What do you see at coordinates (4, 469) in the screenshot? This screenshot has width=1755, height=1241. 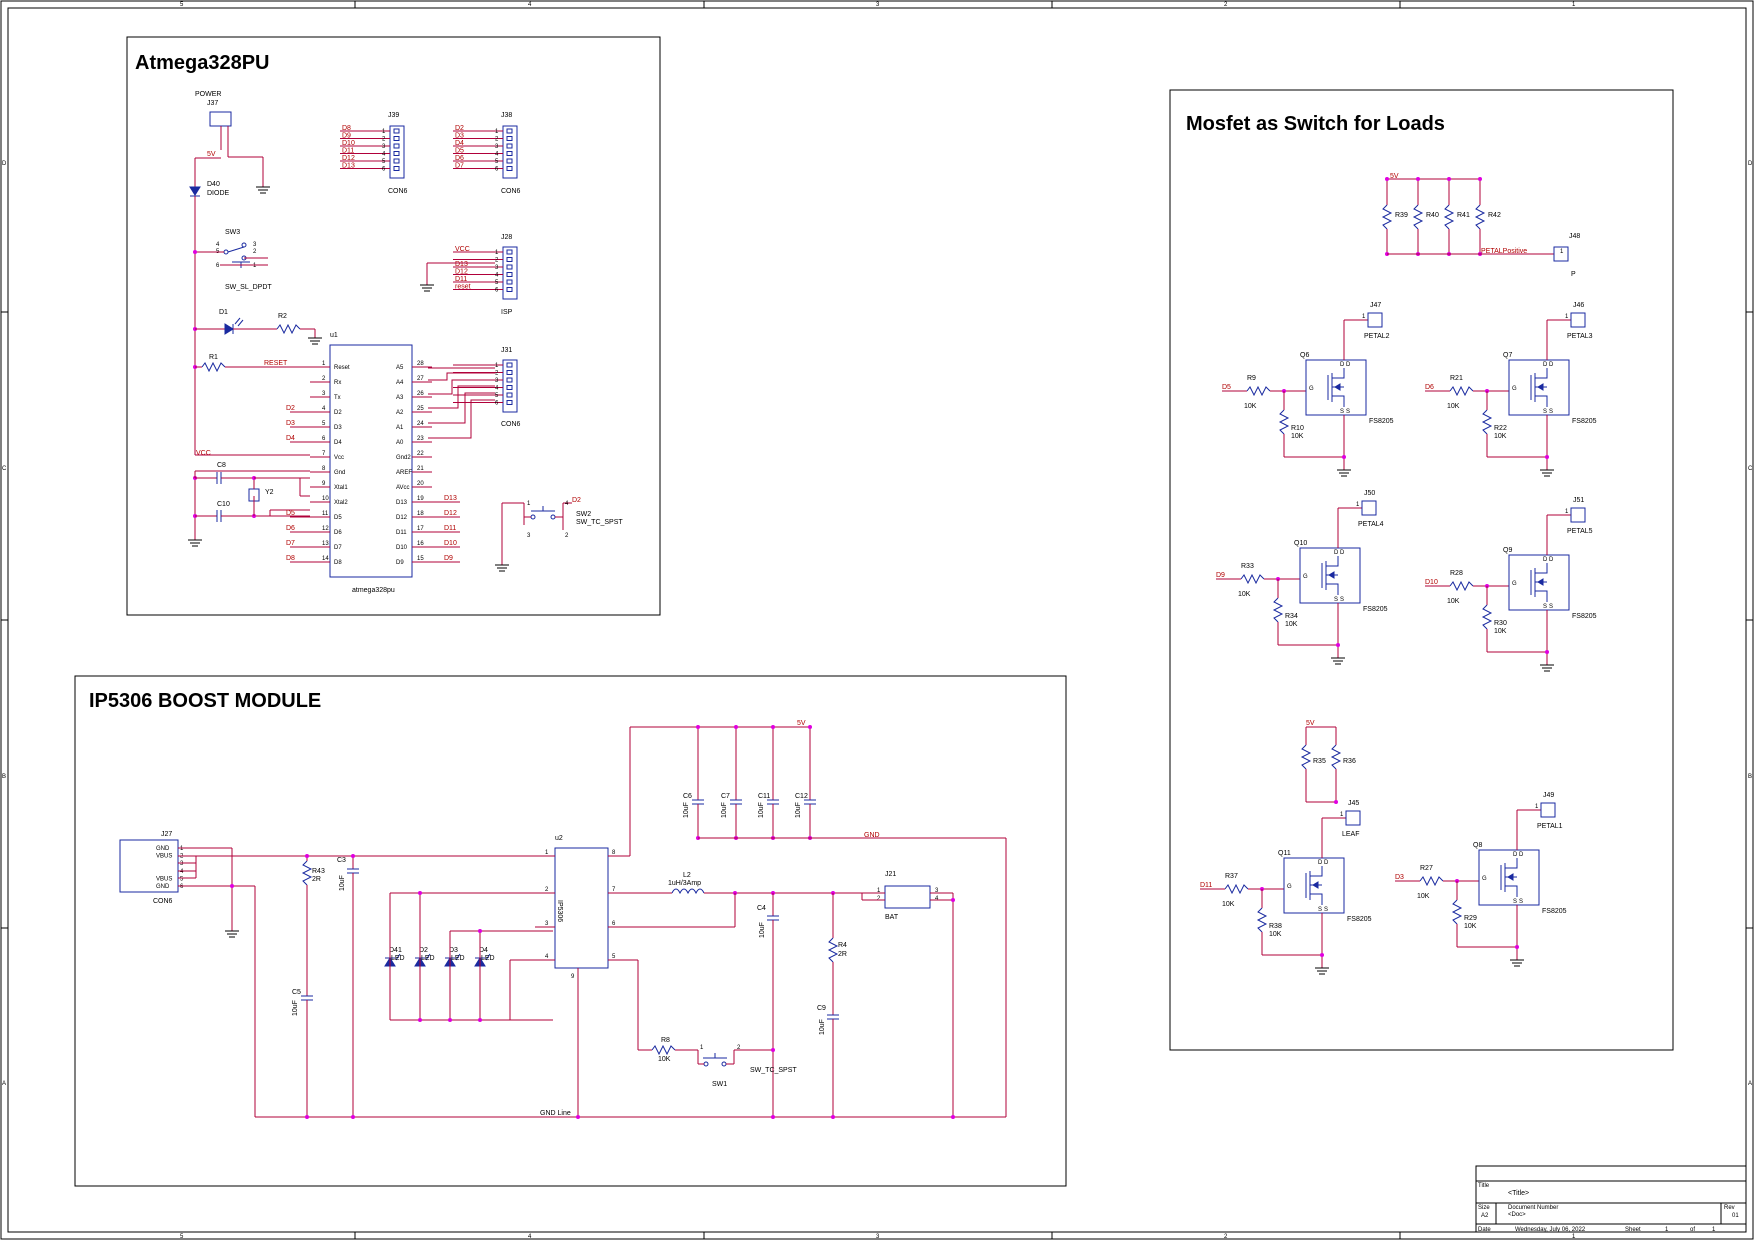 I see `border-row-c: C` at bounding box center [4, 469].